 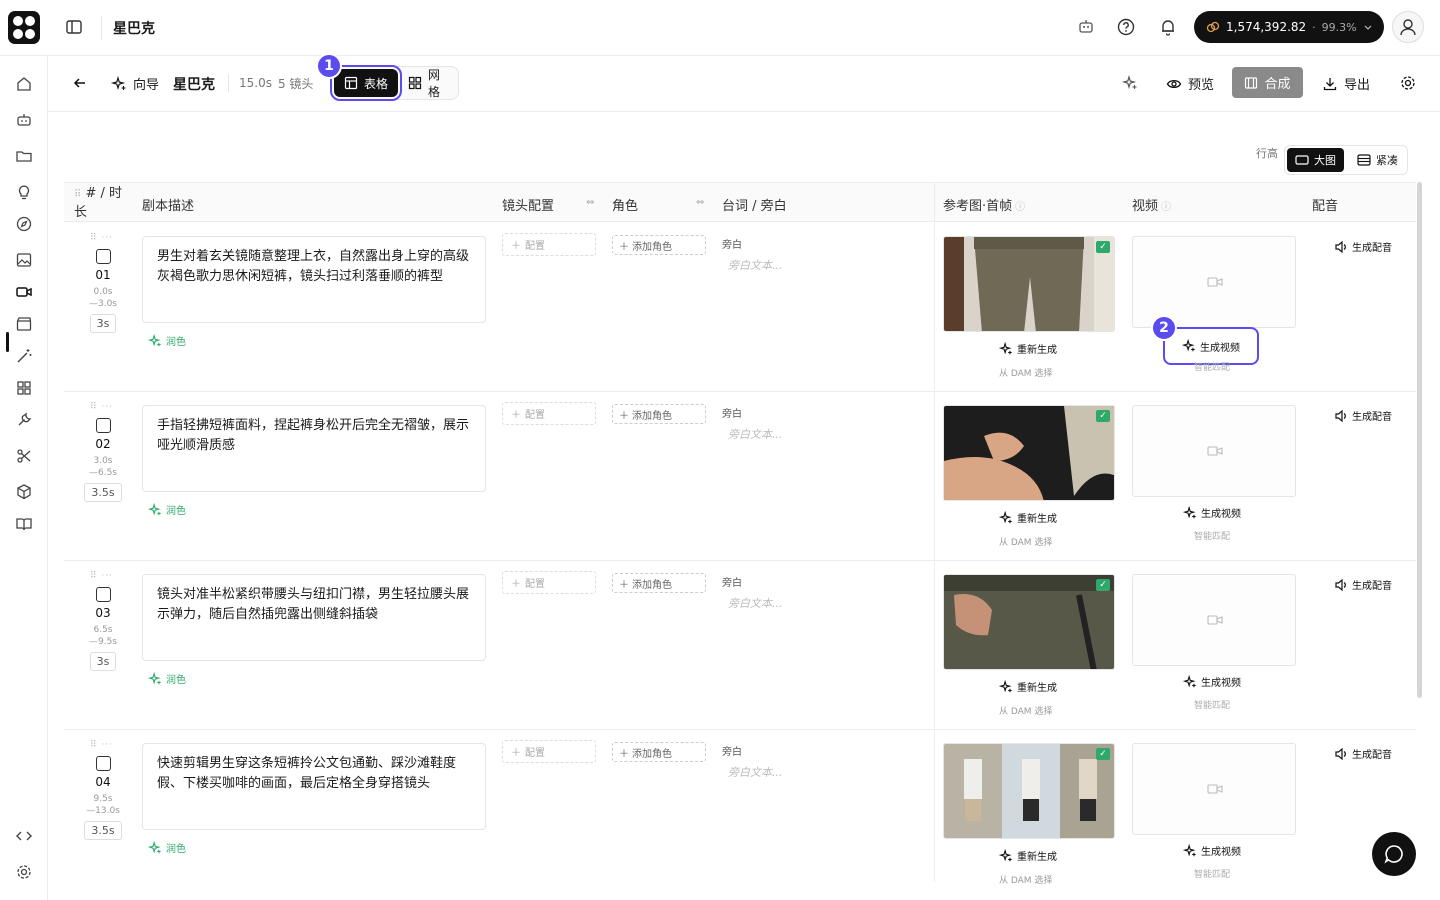 What do you see at coordinates (24, 292) in the screenshot?
I see `video-camera-icon` at bounding box center [24, 292].